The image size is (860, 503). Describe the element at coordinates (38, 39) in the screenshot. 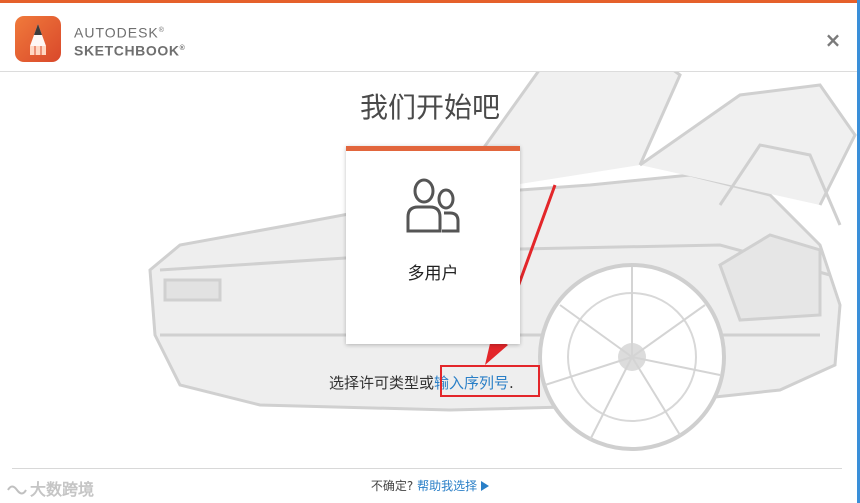

I see `sketchbook-logo-icon` at that location.